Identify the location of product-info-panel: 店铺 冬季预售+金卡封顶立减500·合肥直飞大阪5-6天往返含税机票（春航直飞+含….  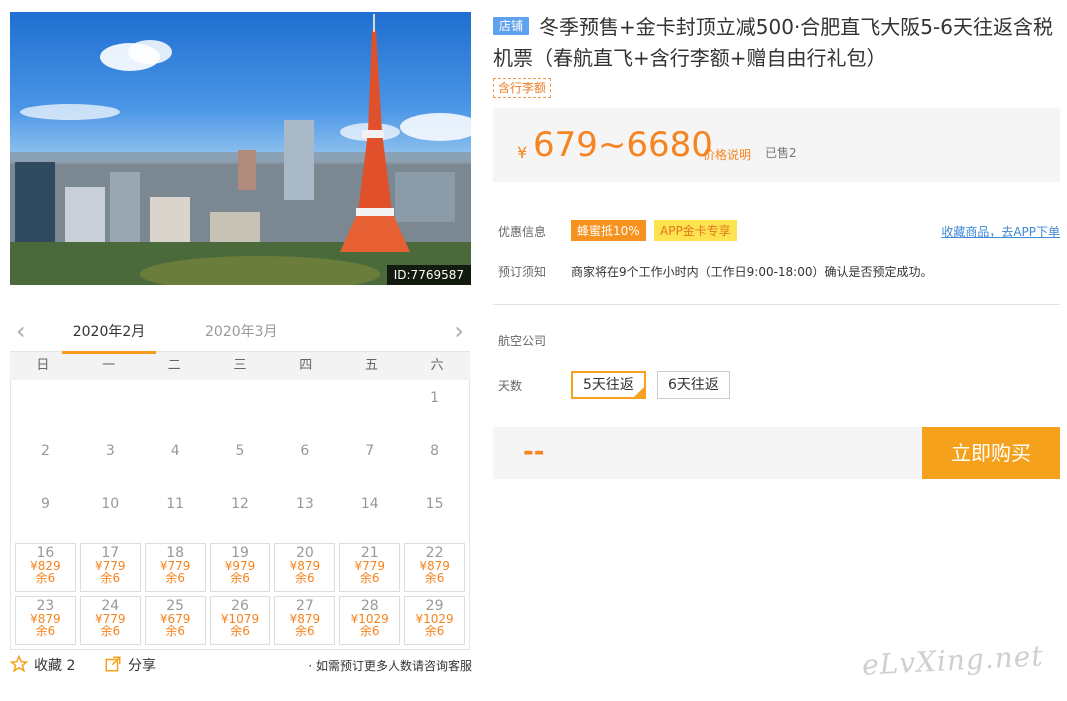
(776, 97).